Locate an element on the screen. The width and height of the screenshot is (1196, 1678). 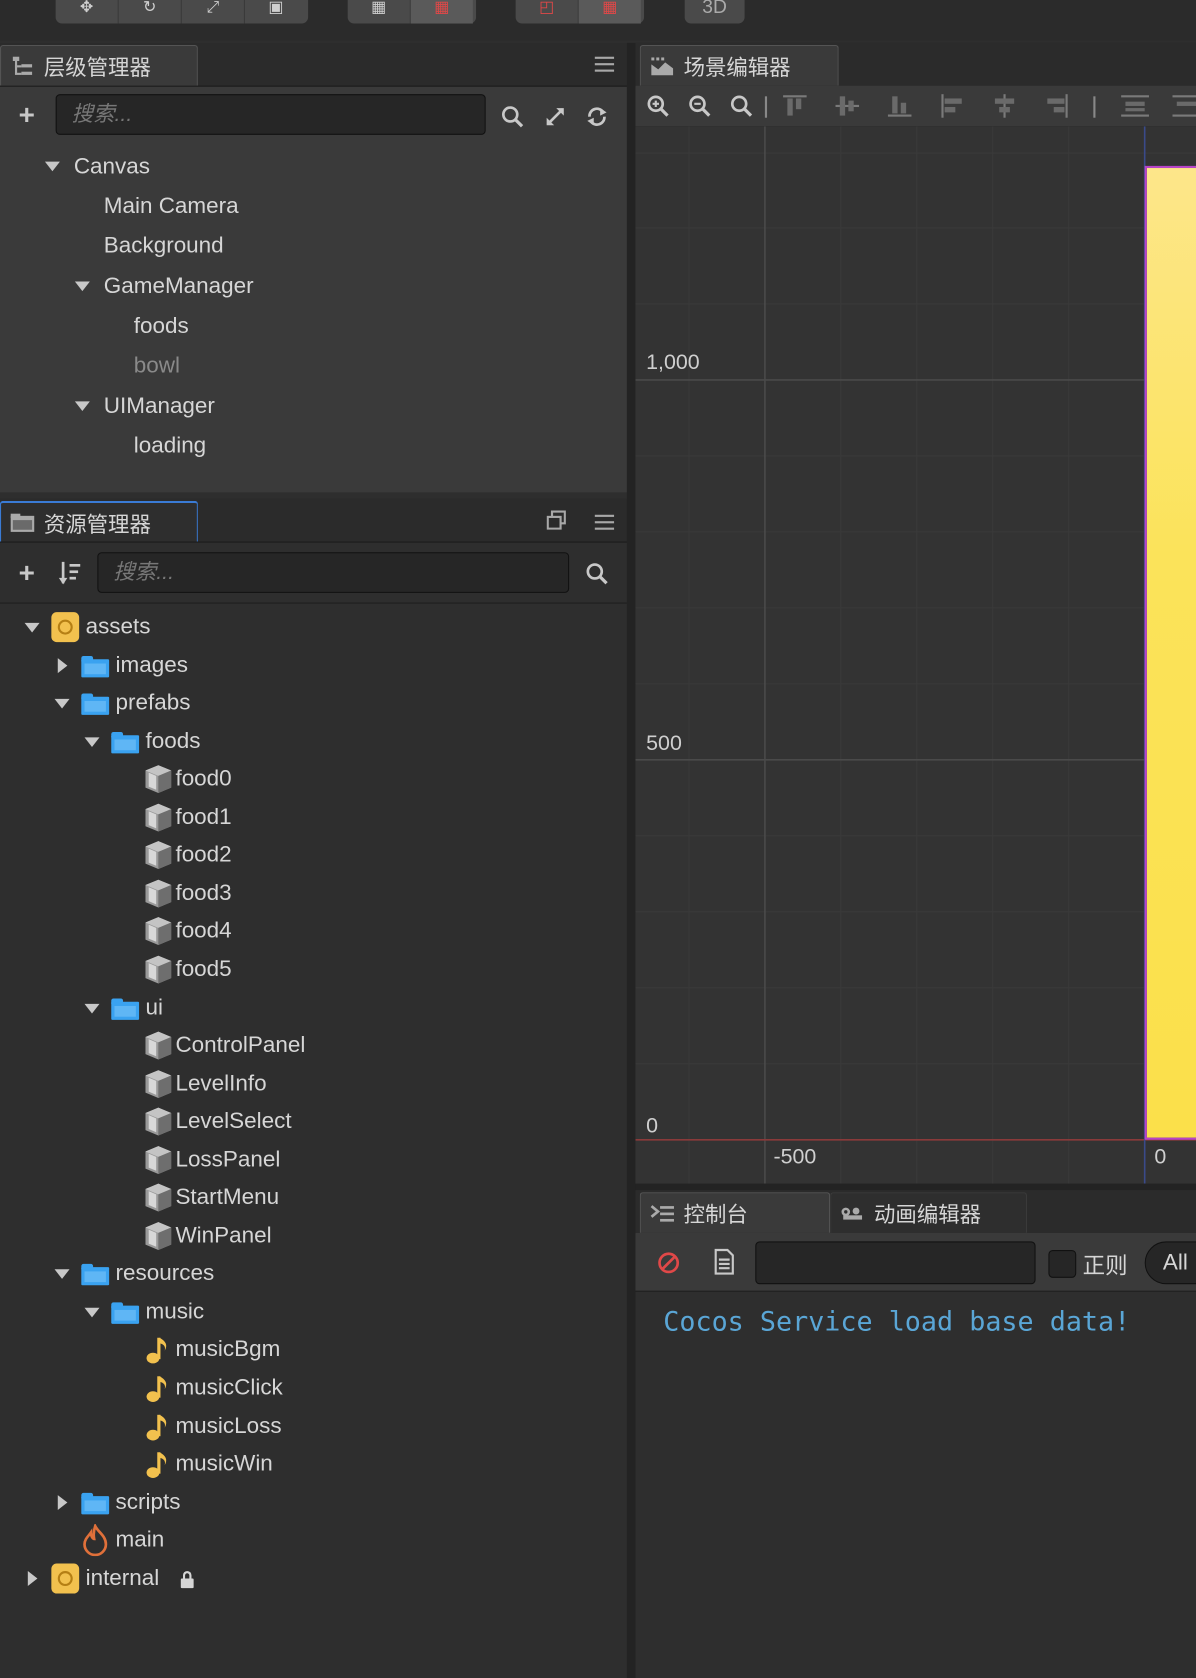
local-space-icon: ◰ is located at coordinates (547, 12).